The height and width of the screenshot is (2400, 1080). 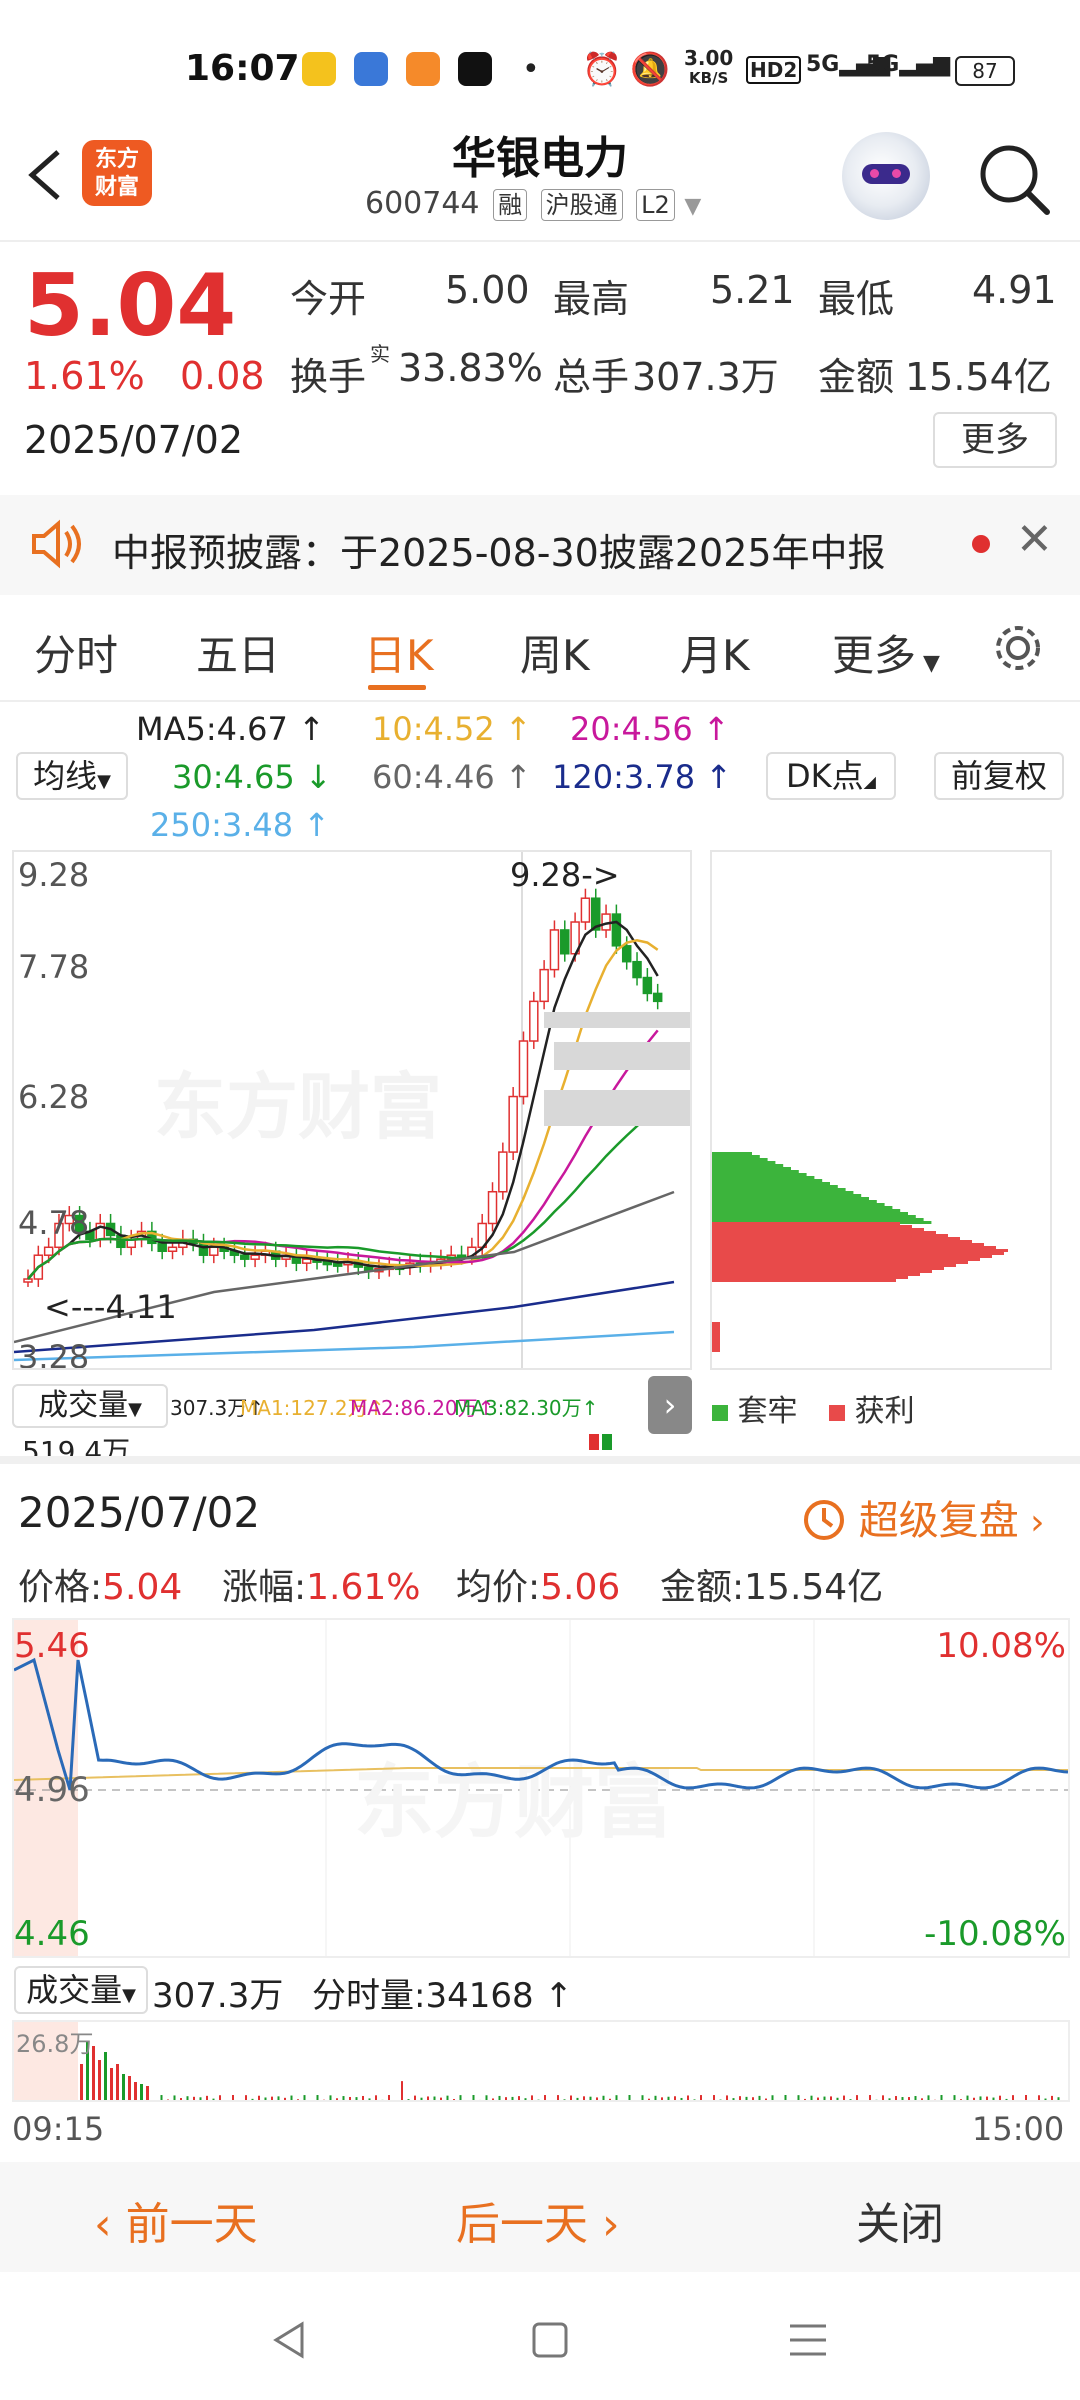 I want to click on tab-five-day: 五日, so click(x=238, y=652).